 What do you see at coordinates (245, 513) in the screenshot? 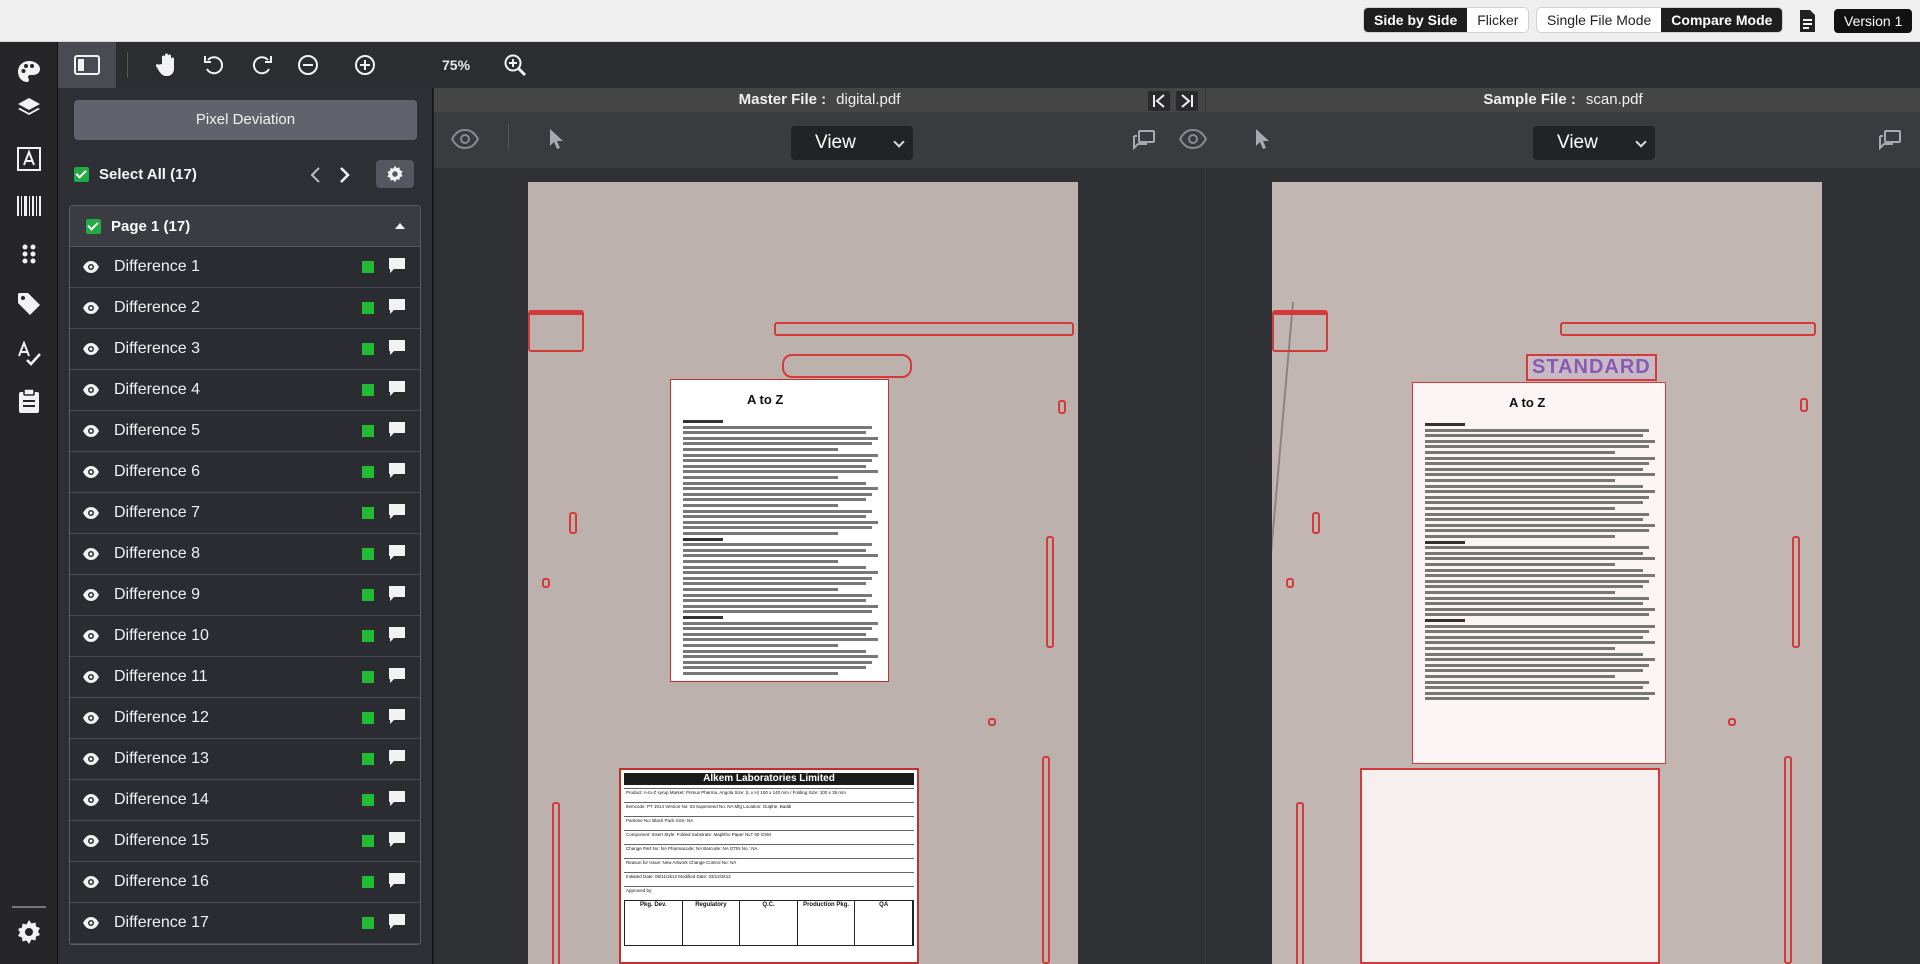
I see `difference-row: Difference 7` at bounding box center [245, 513].